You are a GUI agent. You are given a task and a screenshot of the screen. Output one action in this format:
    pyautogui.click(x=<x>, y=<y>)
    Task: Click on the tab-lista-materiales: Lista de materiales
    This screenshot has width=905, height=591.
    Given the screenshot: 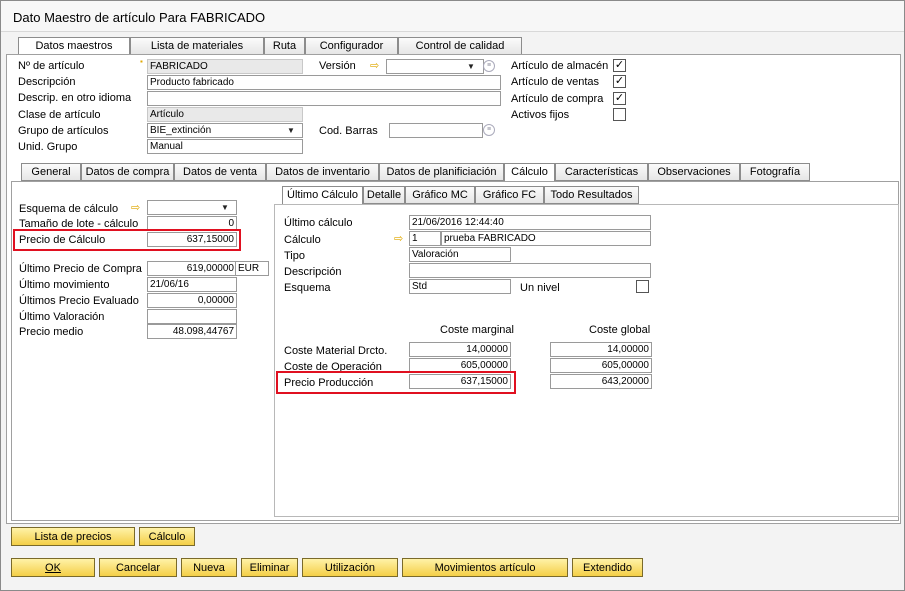 What is the action you would take?
    pyautogui.click(x=197, y=46)
    